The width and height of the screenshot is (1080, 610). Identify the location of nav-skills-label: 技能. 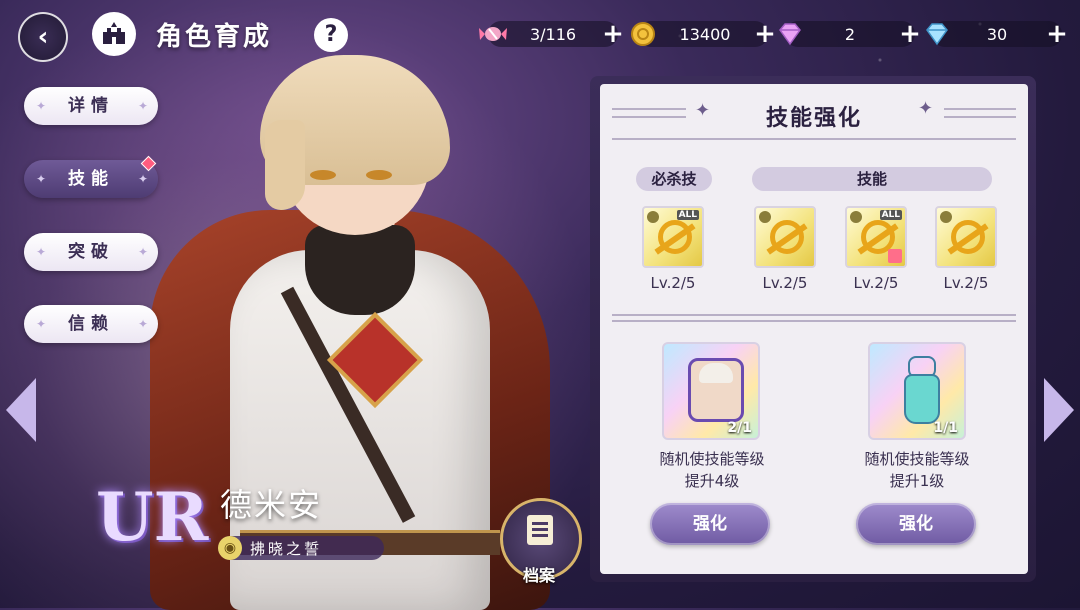
(91, 179).